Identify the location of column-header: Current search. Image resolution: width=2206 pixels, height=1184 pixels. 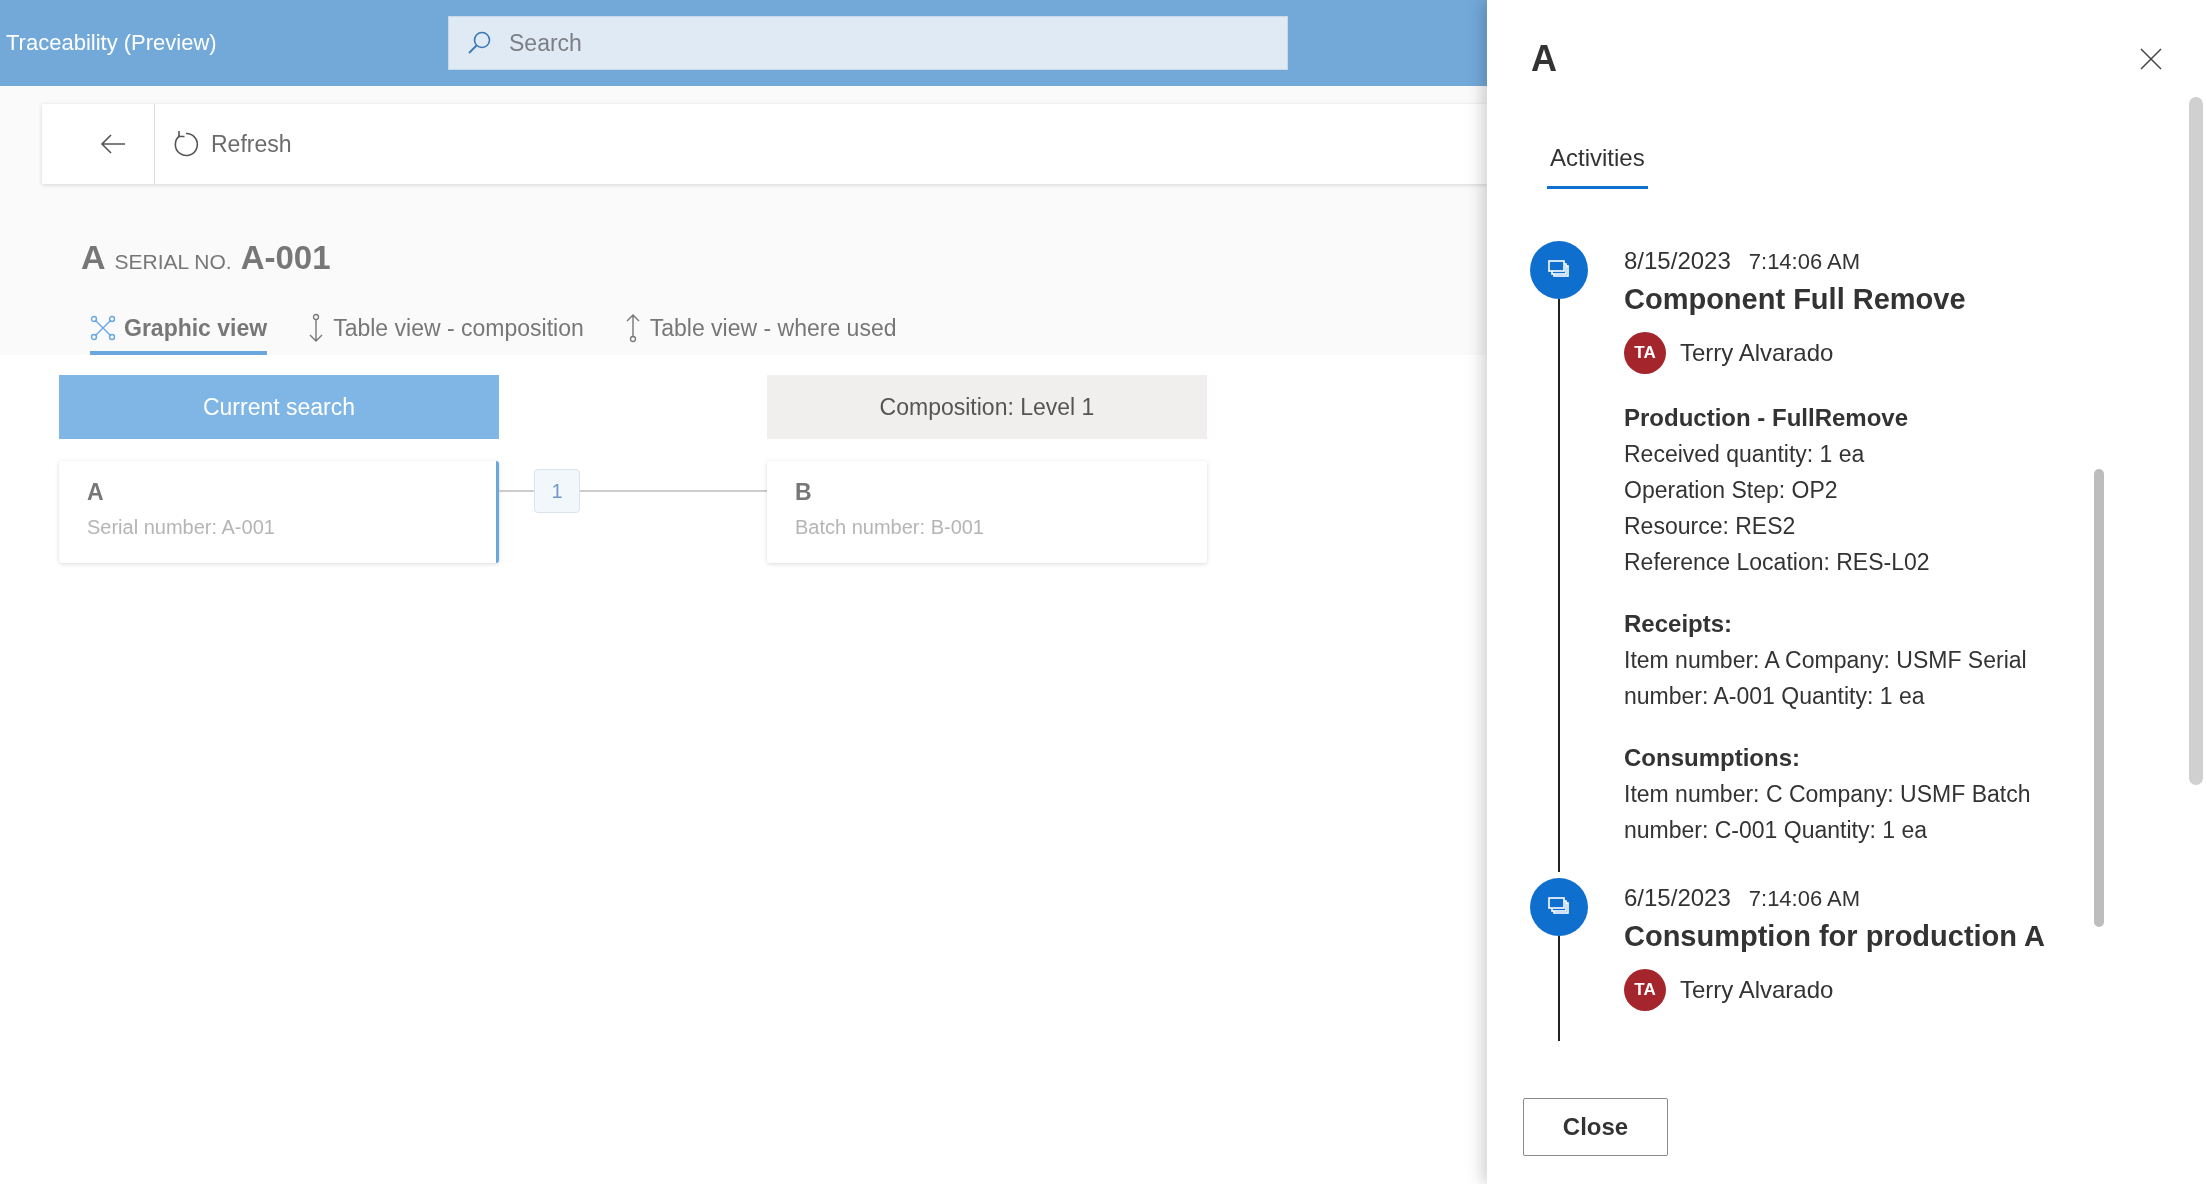
(279, 407).